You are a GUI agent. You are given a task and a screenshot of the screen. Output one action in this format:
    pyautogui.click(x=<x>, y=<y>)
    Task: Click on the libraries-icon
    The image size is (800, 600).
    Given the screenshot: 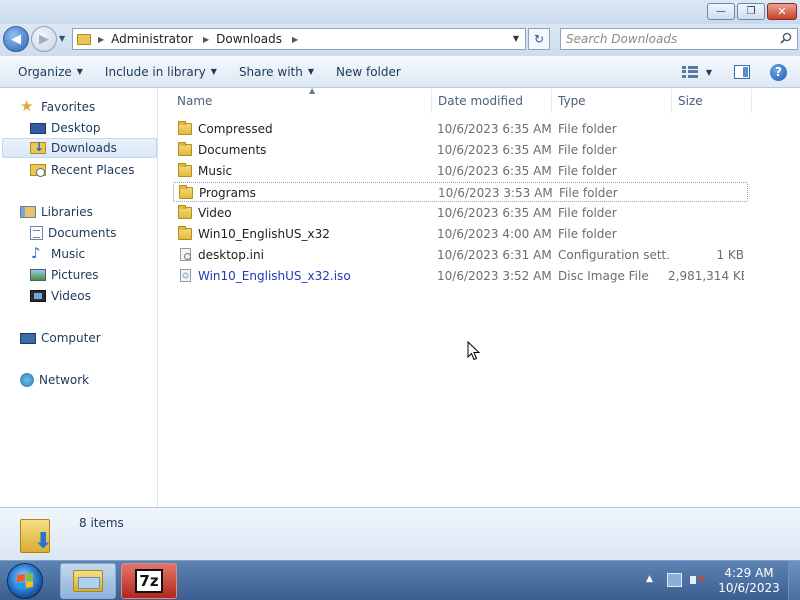 What is the action you would take?
    pyautogui.click(x=28, y=212)
    